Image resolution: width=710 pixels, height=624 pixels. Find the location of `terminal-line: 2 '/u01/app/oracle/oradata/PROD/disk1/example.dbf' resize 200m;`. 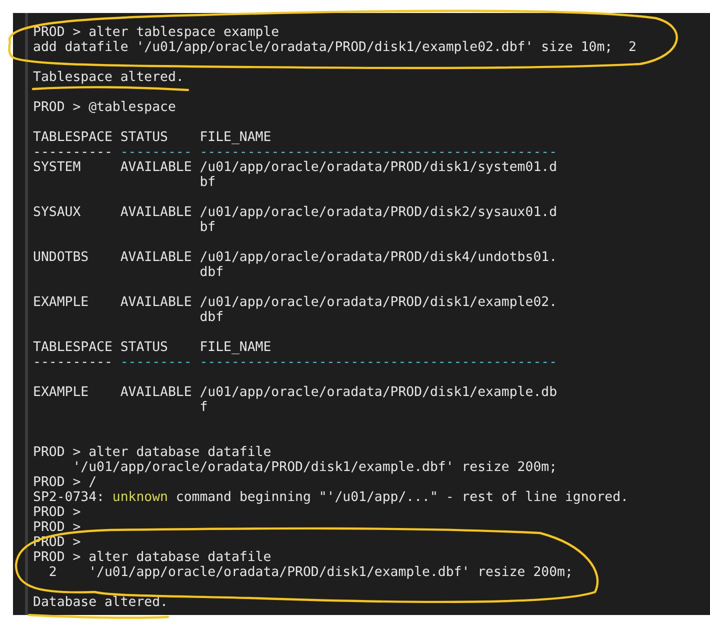

terminal-line: 2 '/u01/app/oracle/oradata/PROD/disk1/example.dbf' resize 200m; is located at coordinates (310, 572).